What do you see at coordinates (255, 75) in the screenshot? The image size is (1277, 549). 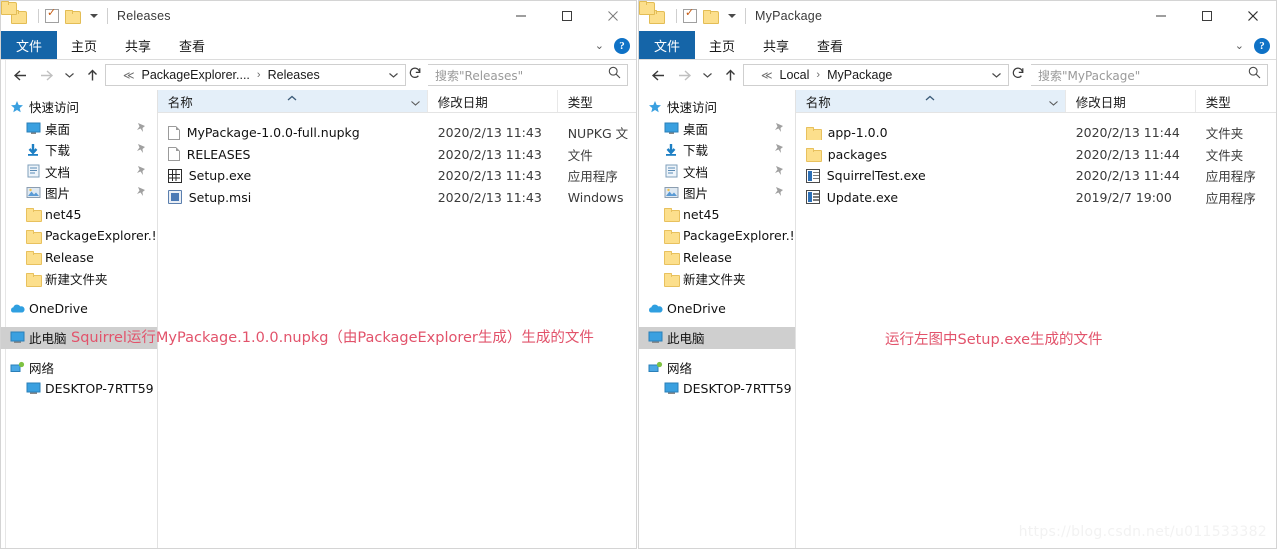 I see `breadcrumb: ≪ PackageExplorer.... › Releases` at bounding box center [255, 75].